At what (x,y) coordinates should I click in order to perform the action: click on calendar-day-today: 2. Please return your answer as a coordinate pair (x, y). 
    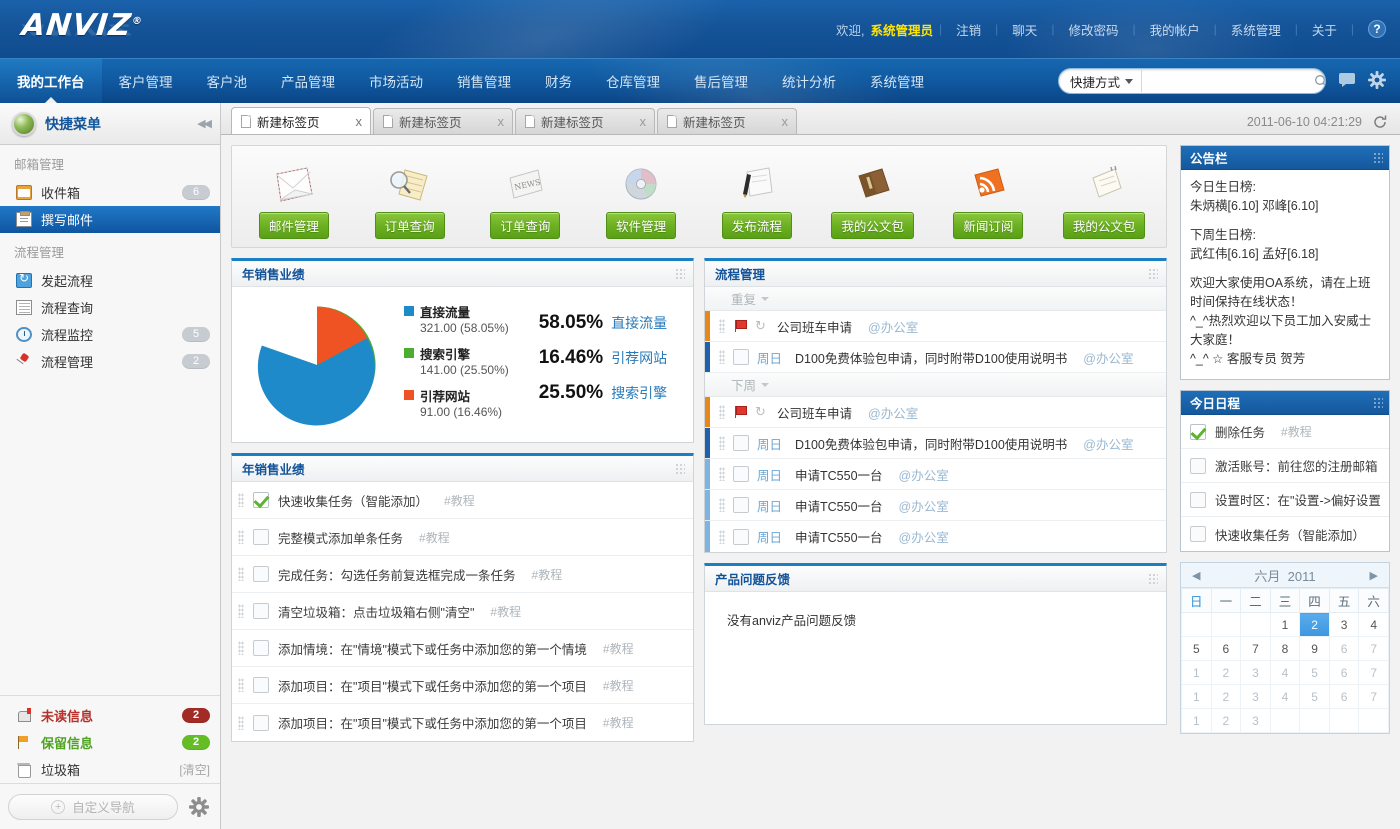
    Looking at the image, I should click on (1314, 624).